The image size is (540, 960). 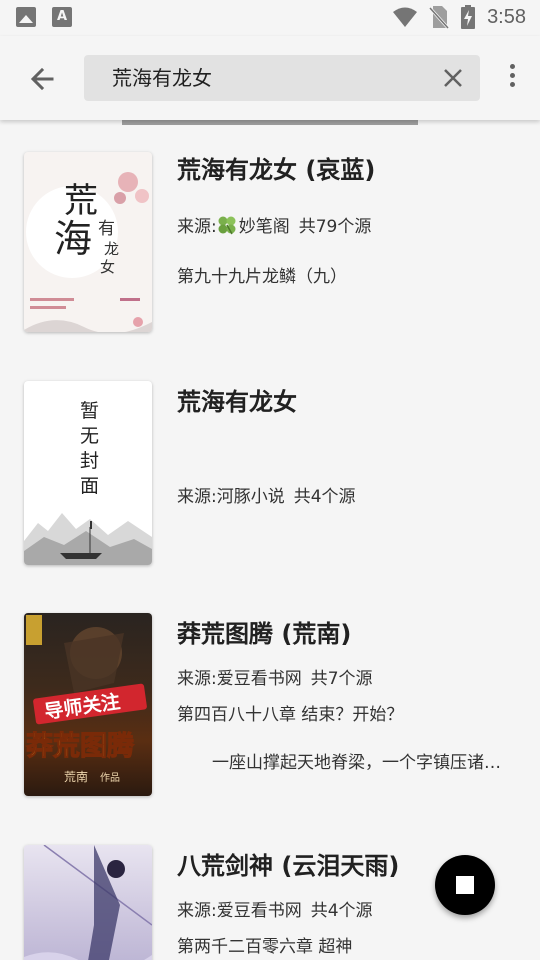 I want to click on status-bar: A 3:58, so click(x=270, y=18).